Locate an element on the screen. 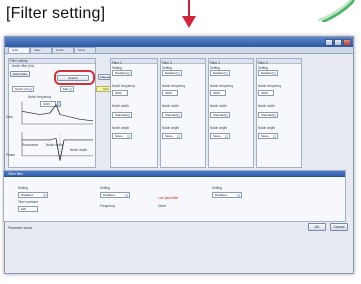  tab-notch: Notch is located at coordinates (63, 50).